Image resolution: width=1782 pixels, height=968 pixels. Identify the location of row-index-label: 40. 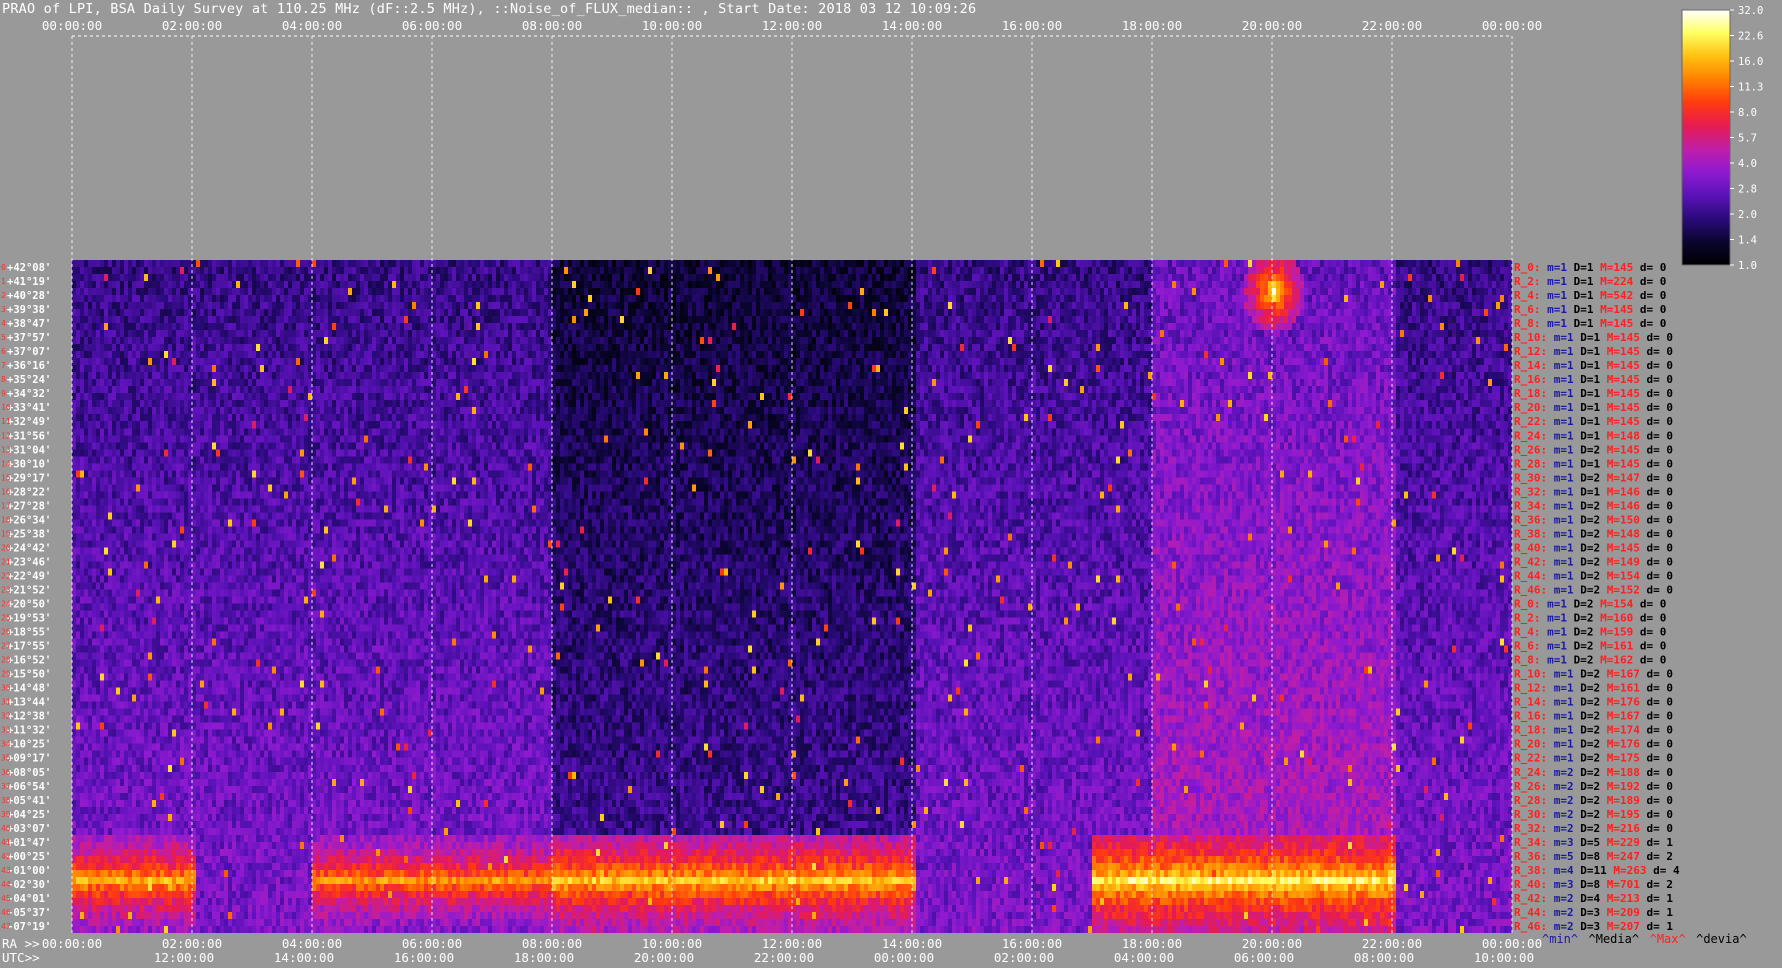
(6, 828).